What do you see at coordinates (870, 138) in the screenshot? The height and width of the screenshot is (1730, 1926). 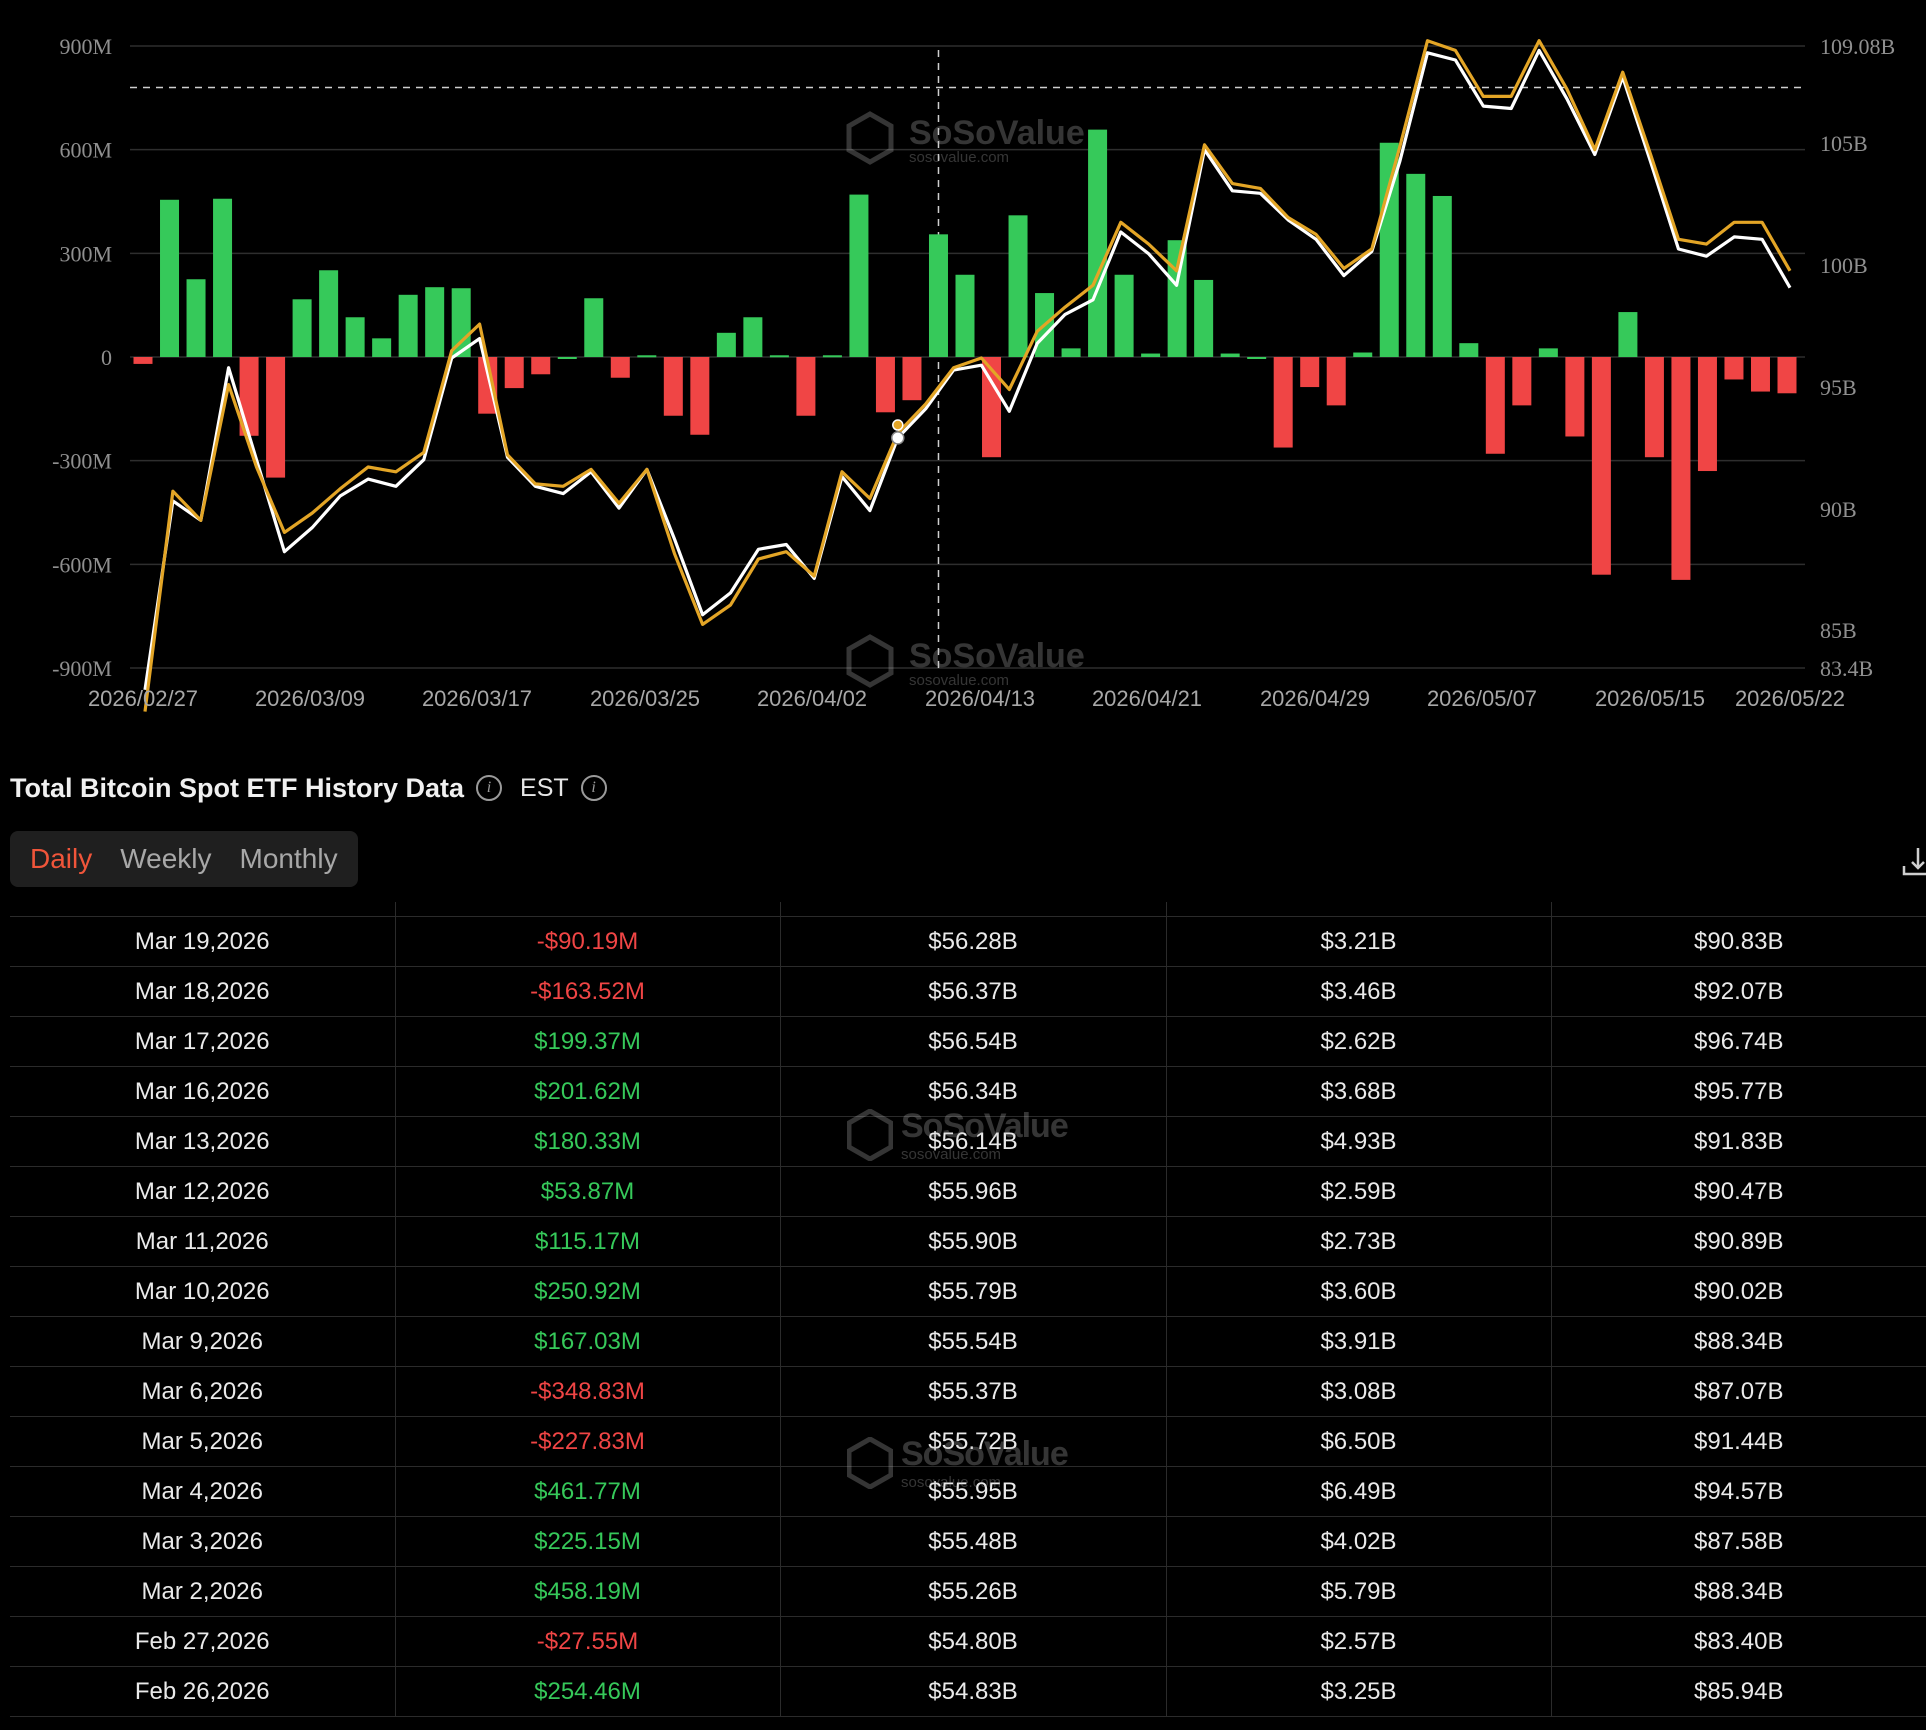 I see `sosovalue-logo-icon` at bounding box center [870, 138].